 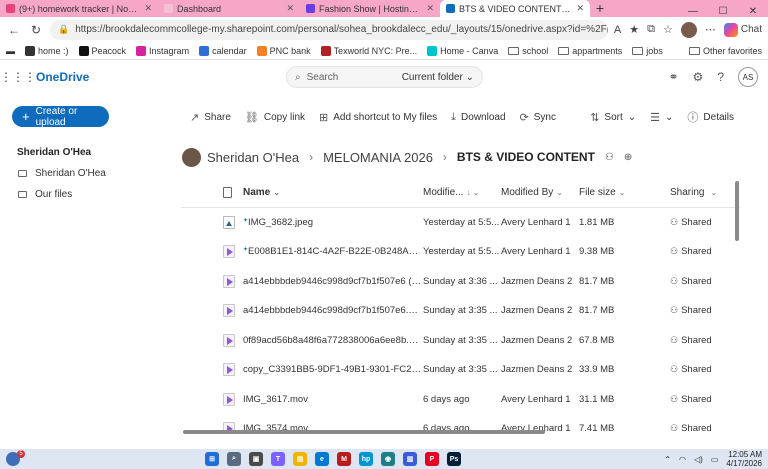 What do you see at coordinates (454, 459) in the screenshot?
I see `photoshop-icon: Ps` at bounding box center [454, 459].